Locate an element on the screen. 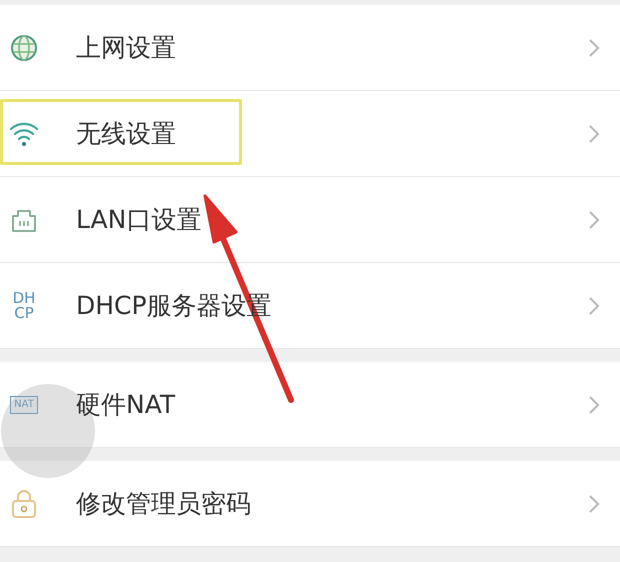 This screenshot has height=562, width=620. globe-icon is located at coordinates (24, 48).